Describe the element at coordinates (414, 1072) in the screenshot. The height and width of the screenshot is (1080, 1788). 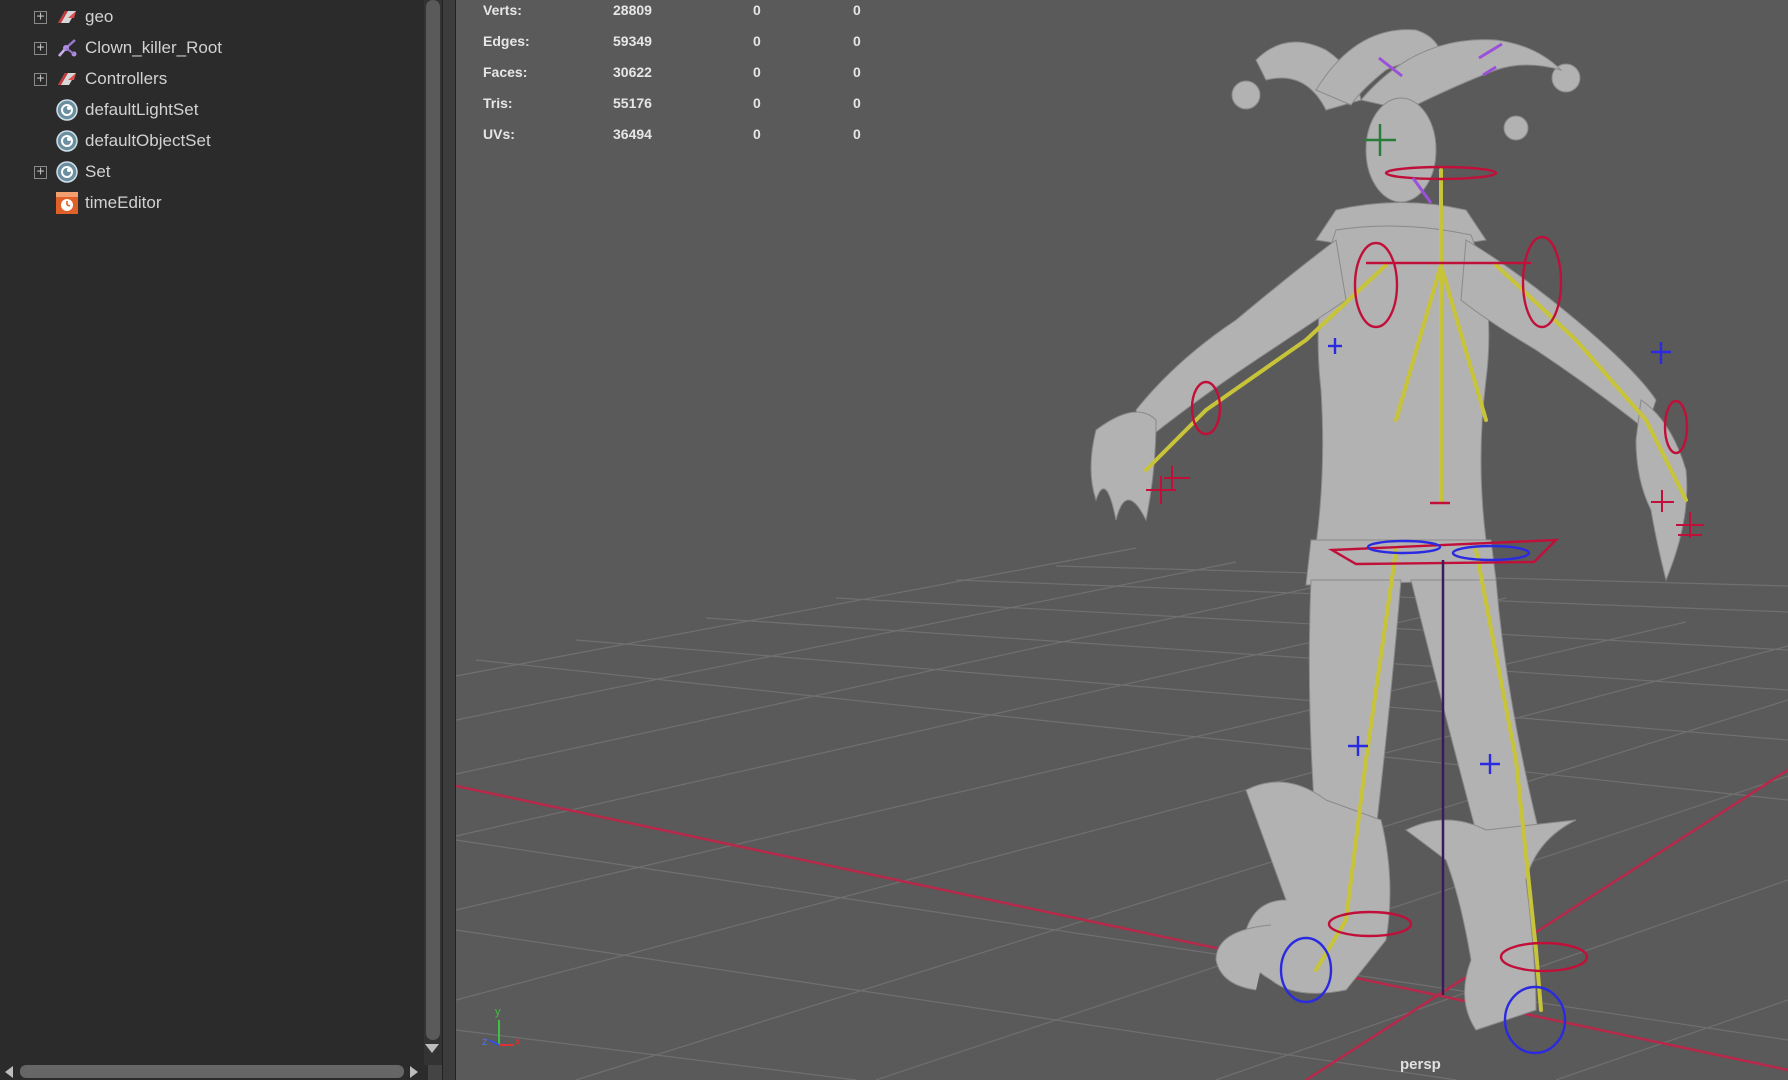
I see `scroll-right-arrow-icon` at that location.